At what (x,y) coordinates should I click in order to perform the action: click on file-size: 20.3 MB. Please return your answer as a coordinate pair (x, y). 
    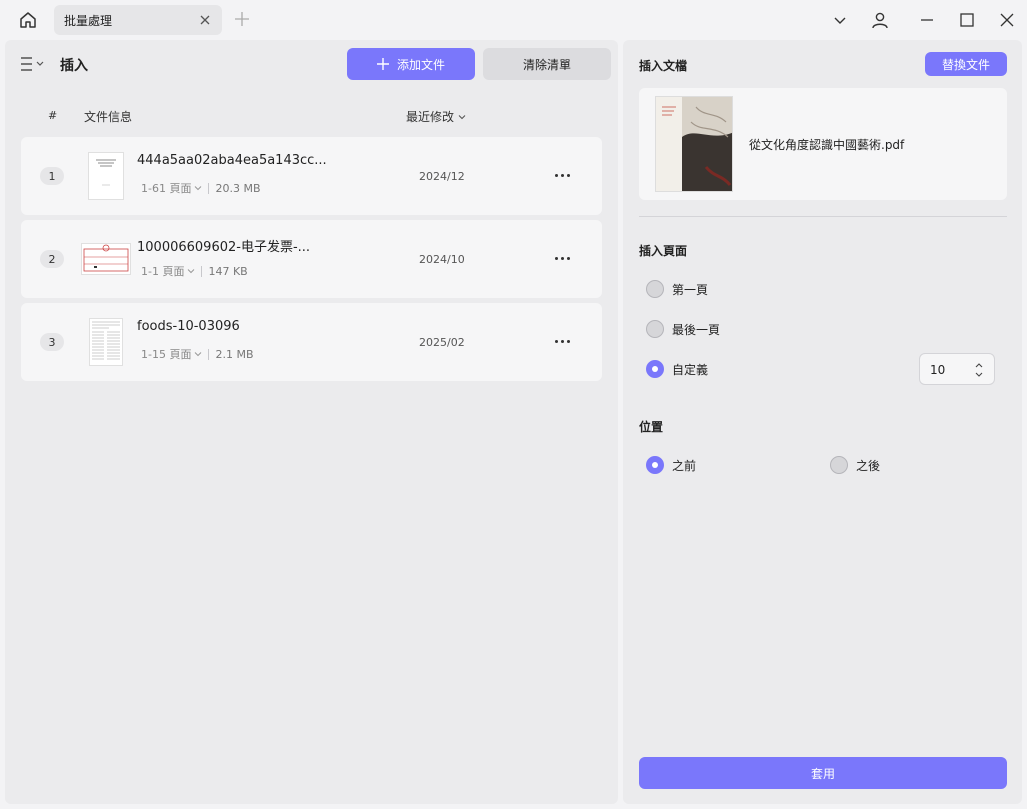
    Looking at the image, I should click on (238, 188).